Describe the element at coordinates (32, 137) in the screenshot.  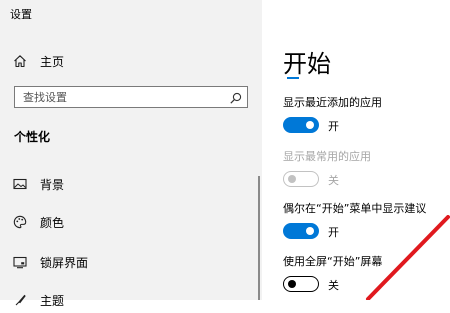
I see `section-title: 个性化` at that location.